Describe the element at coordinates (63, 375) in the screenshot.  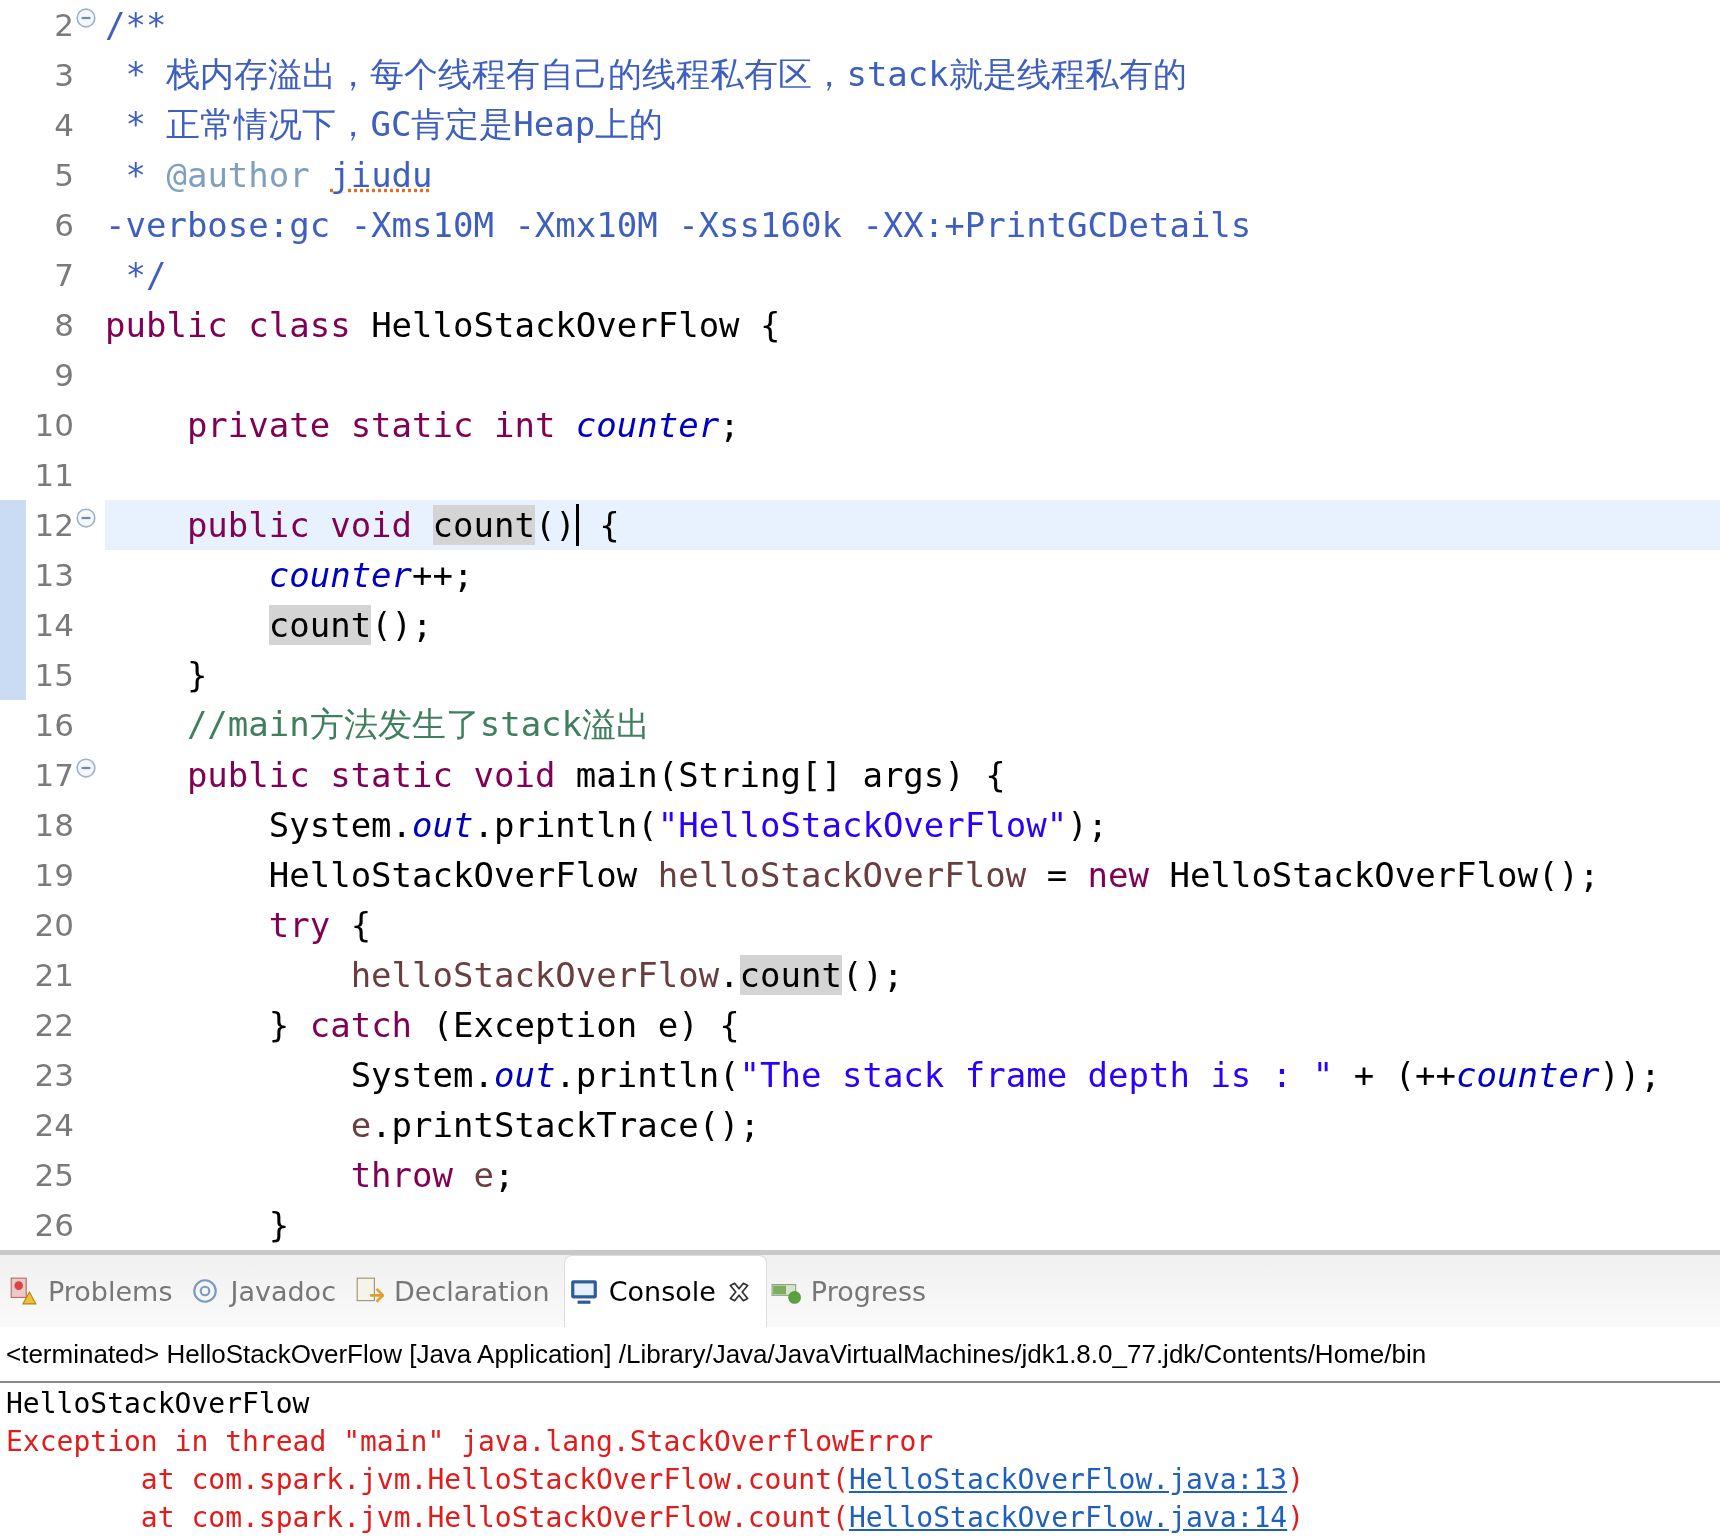
I see `line-number: 9` at that location.